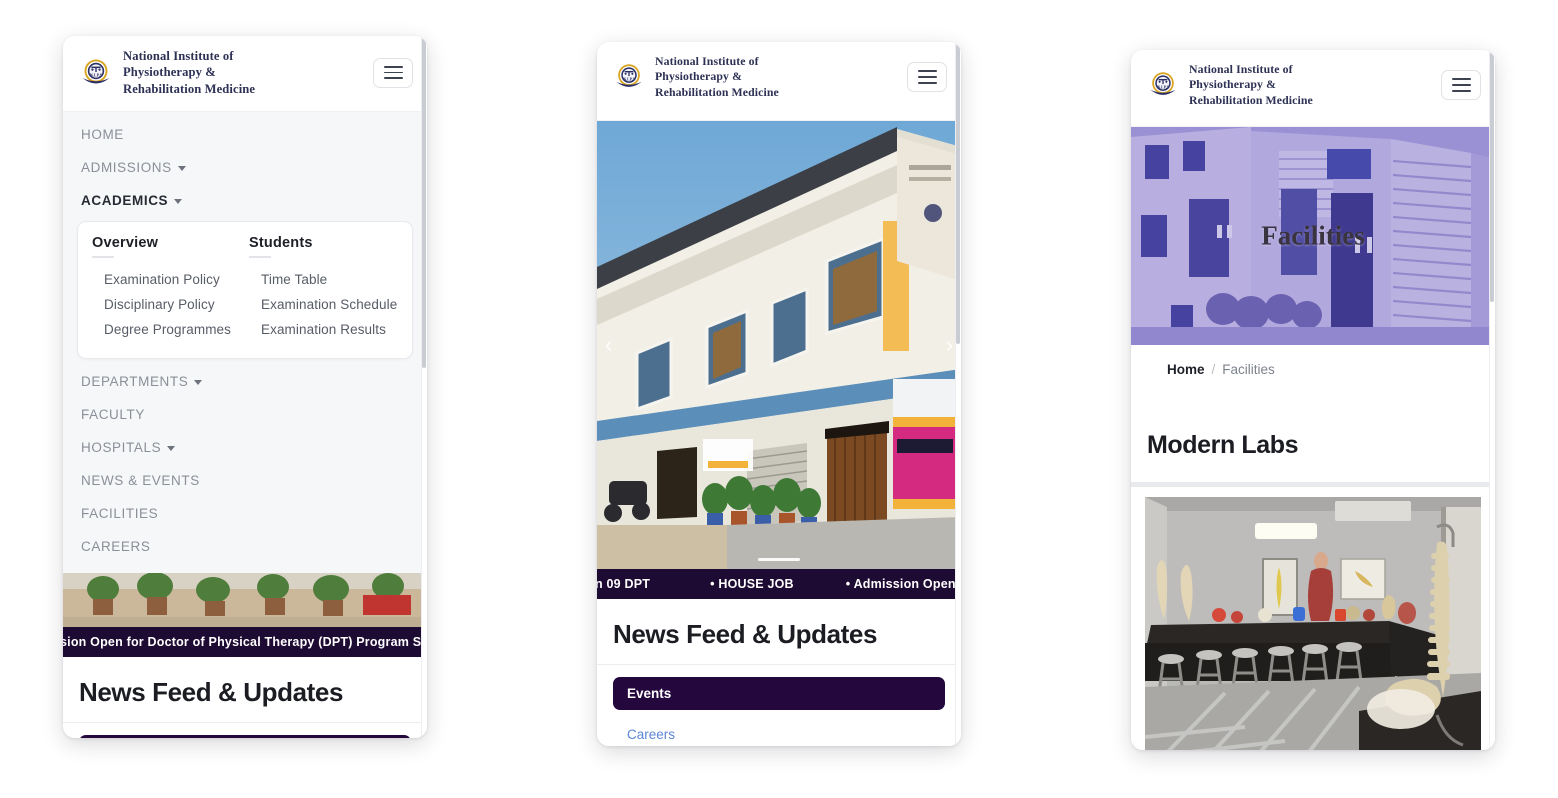  Describe the element at coordinates (121, 448) in the screenshot. I see `nav-item-label: HOSPITALS` at that location.